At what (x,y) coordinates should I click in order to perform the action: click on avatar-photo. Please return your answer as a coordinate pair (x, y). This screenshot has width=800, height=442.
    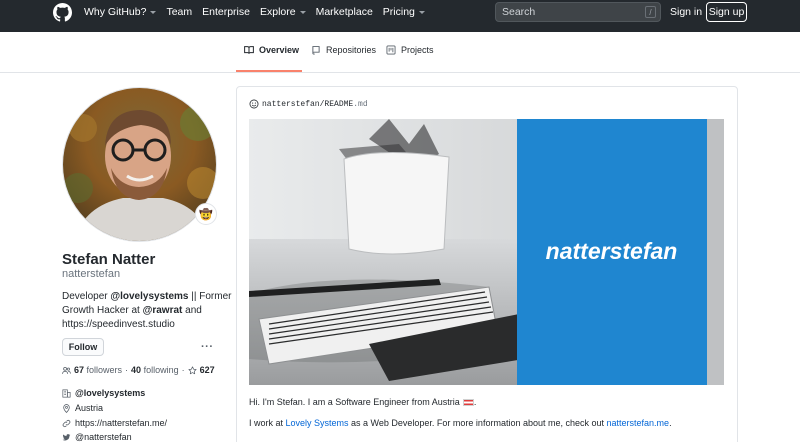
    Looking at the image, I should click on (139, 164).